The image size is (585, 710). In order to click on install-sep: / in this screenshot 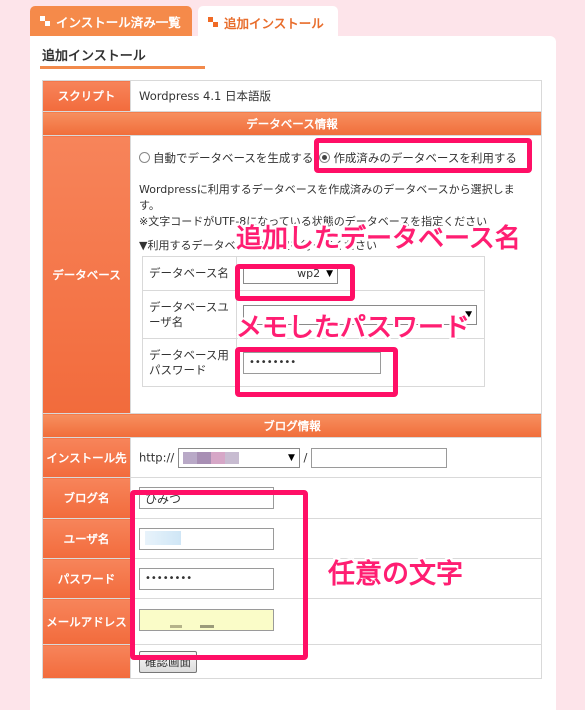, I will do `click(305, 457)`.